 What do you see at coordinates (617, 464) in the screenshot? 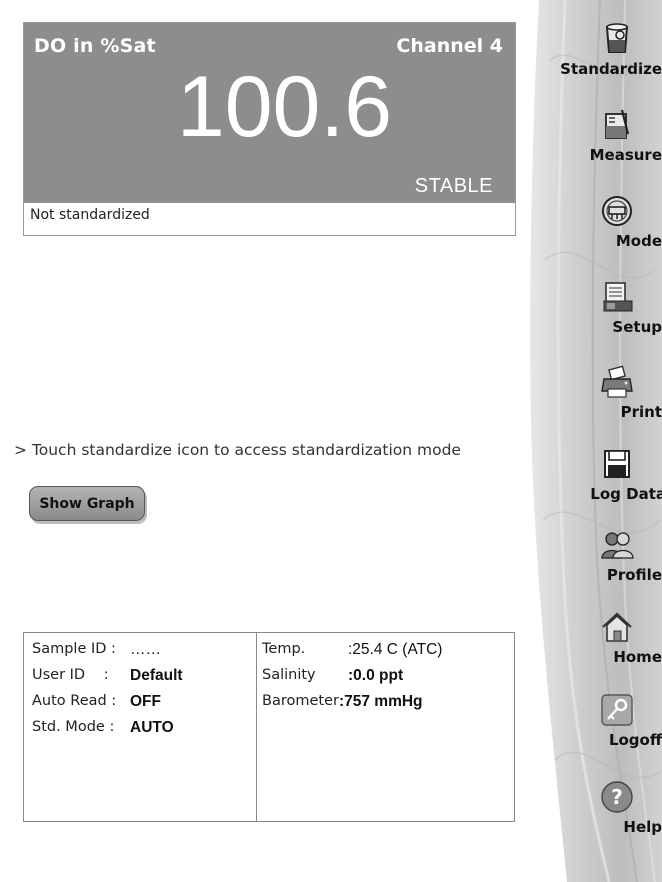
I see `floppy-disk-icon` at bounding box center [617, 464].